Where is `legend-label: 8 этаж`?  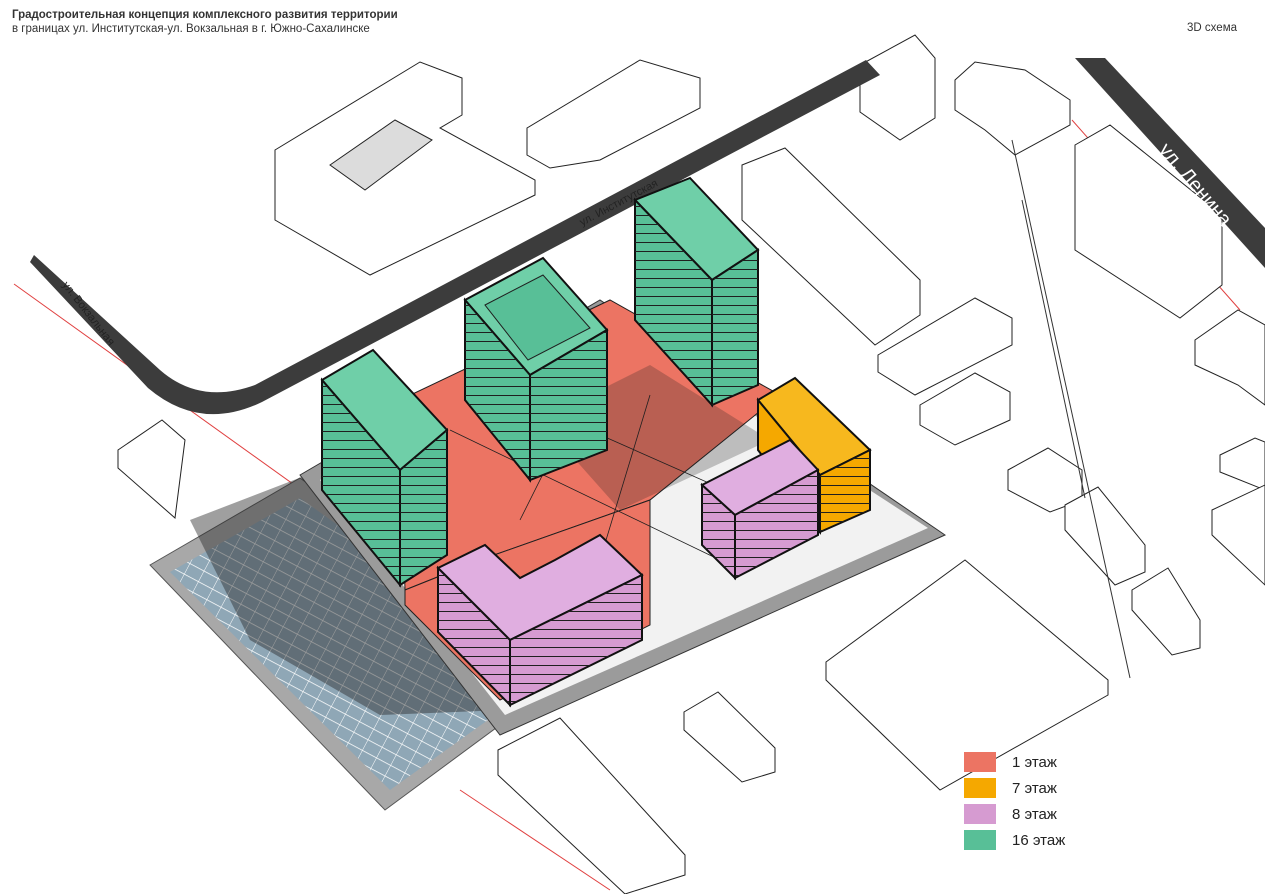 legend-label: 8 этаж is located at coordinates (1034, 814).